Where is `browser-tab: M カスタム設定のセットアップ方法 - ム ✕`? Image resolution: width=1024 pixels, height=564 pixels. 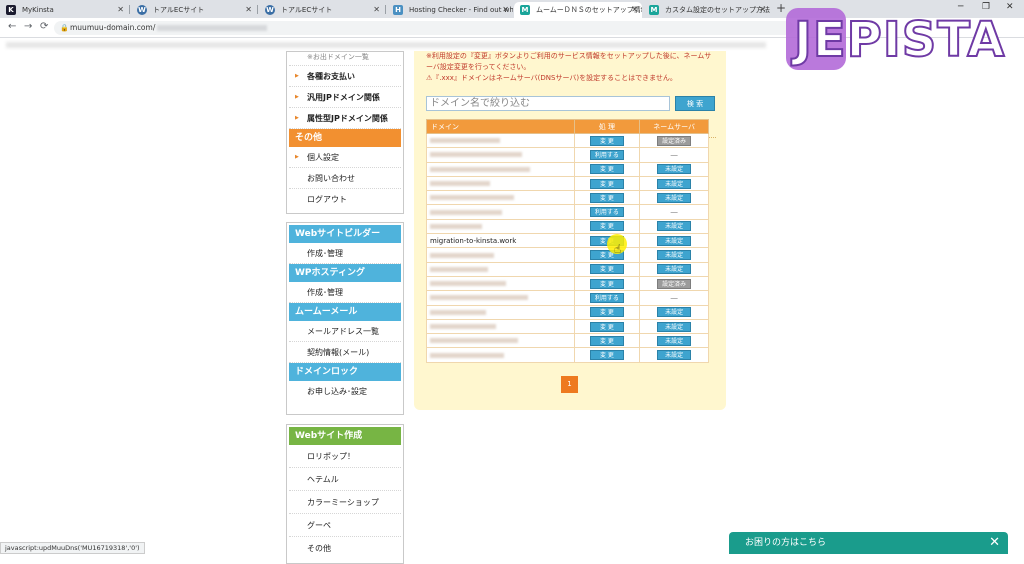 browser-tab: M カスタム設定のセットアップ方法 - ム ✕ is located at coordinates (706, 10).